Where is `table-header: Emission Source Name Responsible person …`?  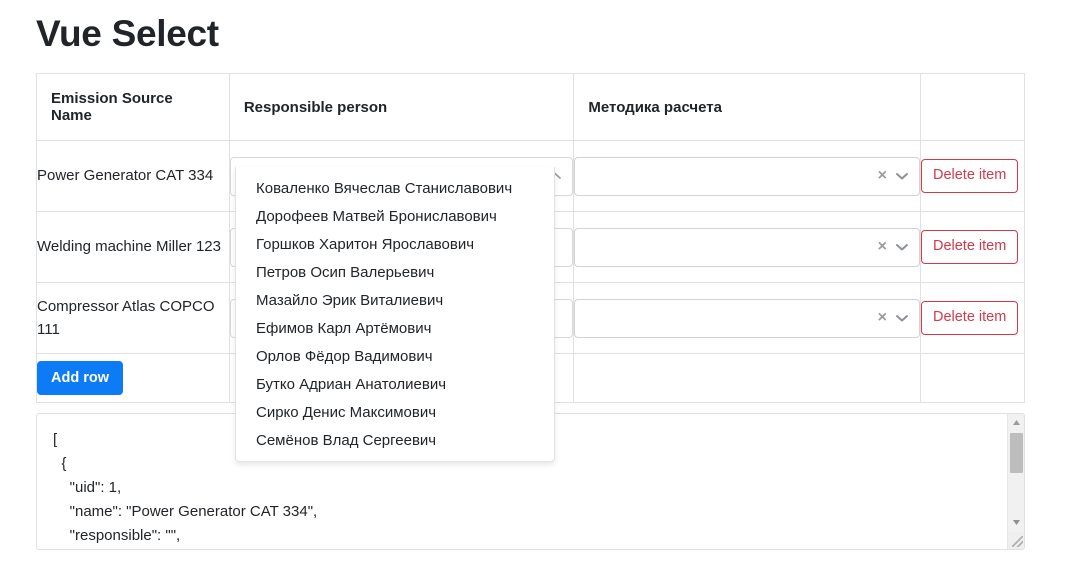
table-header: Emission Source Name Responsible person … is located at coordinates (531, 107).